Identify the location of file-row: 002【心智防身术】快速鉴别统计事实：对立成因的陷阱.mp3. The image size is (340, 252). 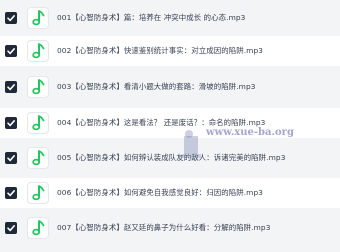
(170, 51).